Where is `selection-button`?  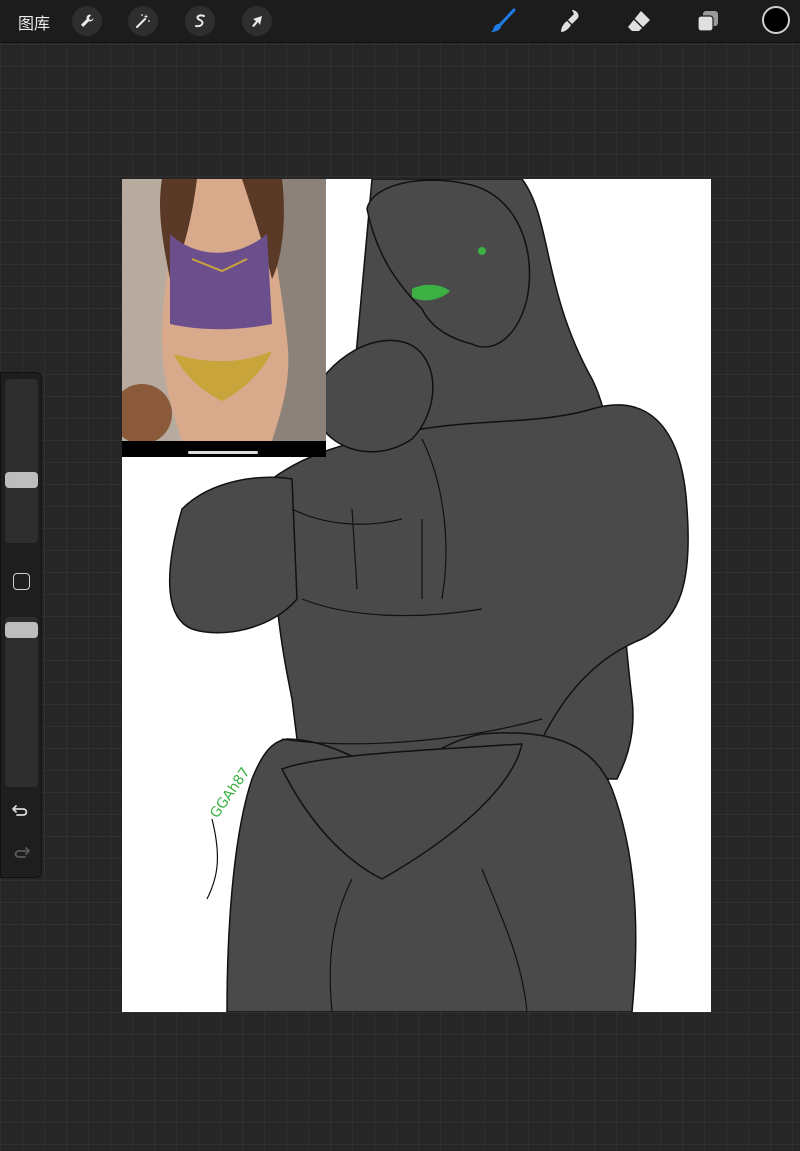
selection-button is located at coordinates (200, 21).